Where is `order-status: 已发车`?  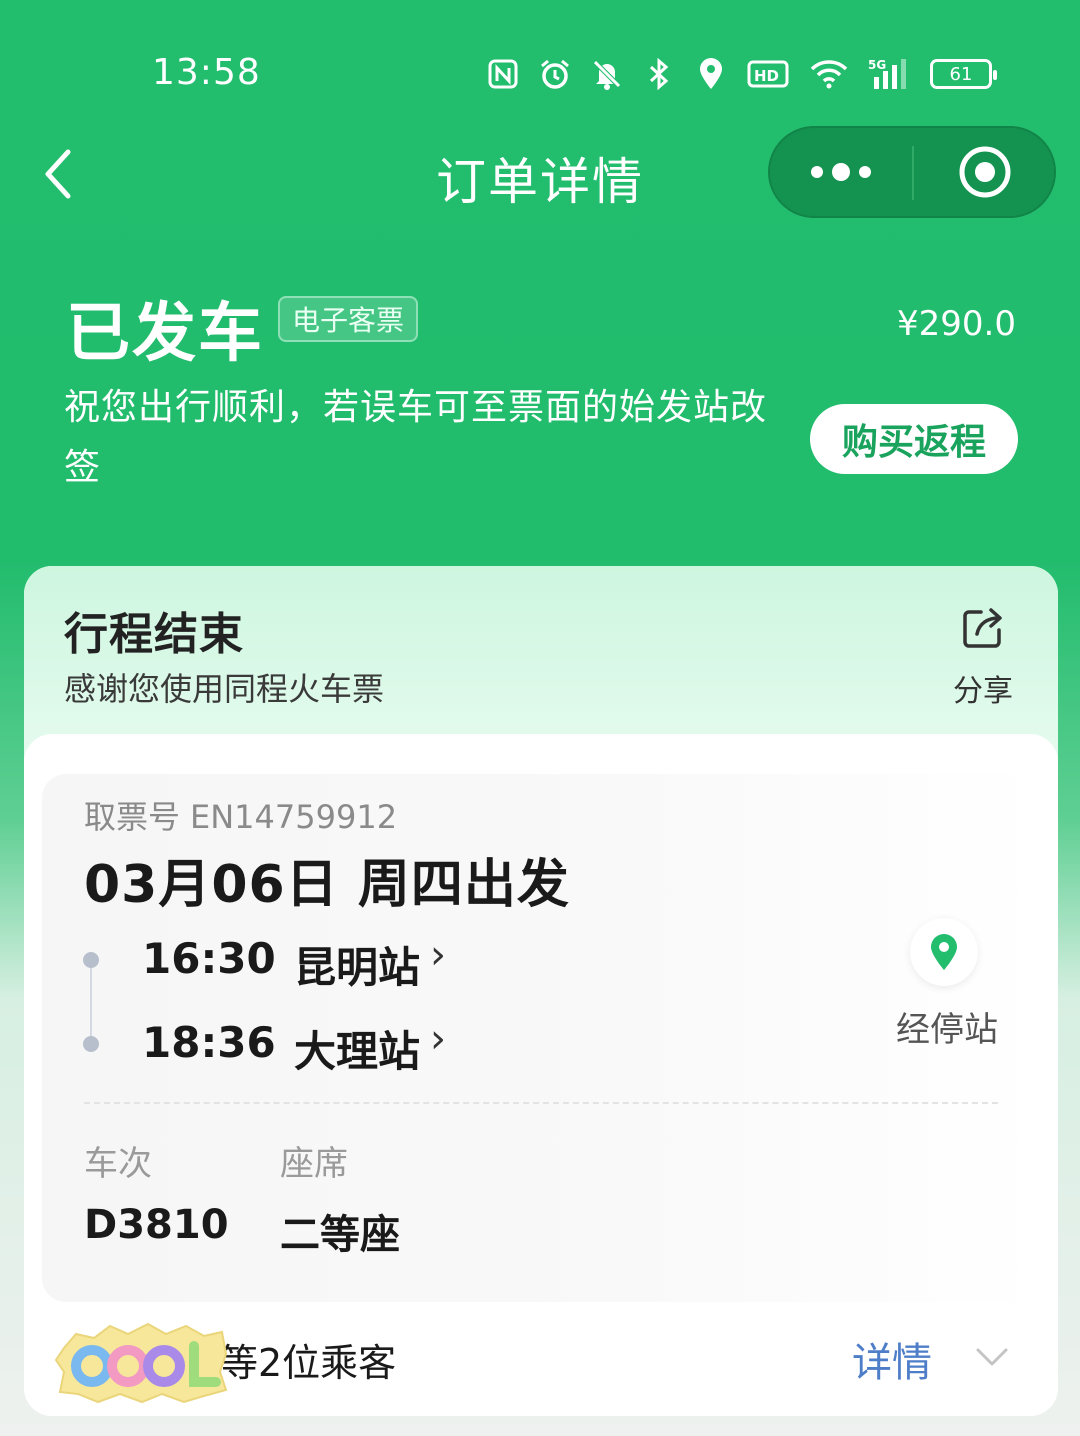
order-status: 已发车 is located at coordinates (165, 334).